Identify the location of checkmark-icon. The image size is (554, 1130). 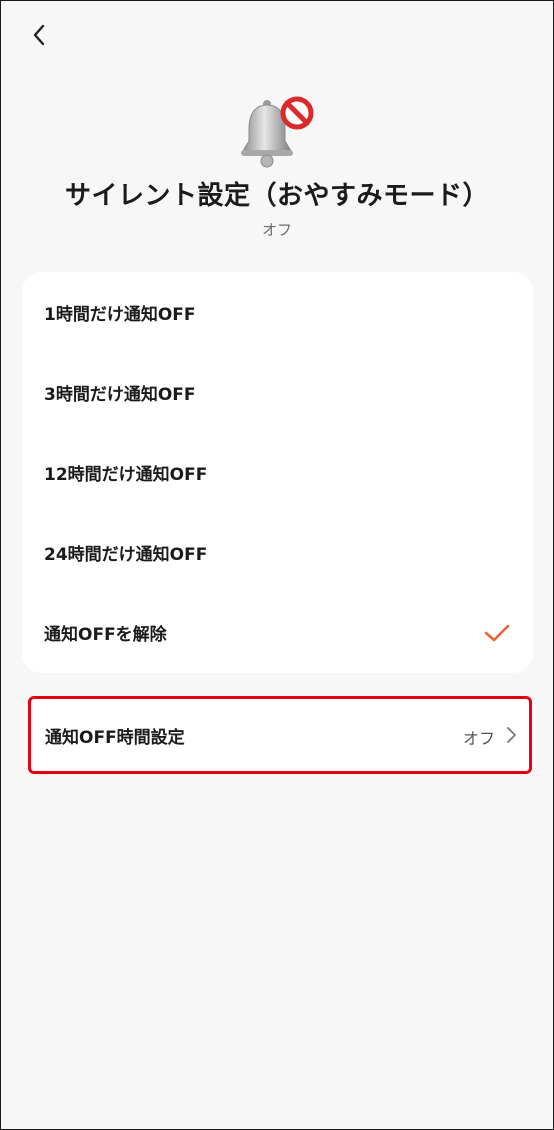
(497, 633).